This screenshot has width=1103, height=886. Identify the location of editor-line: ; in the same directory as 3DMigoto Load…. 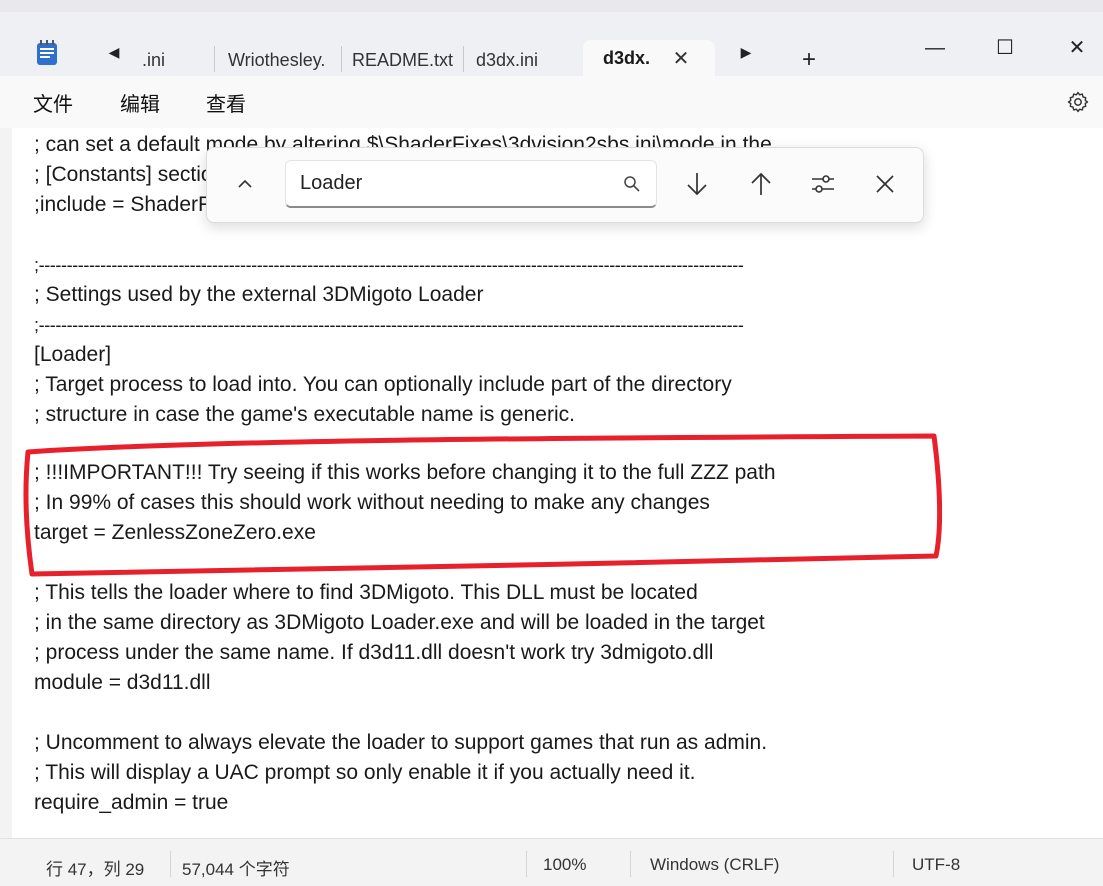
(399, 622).